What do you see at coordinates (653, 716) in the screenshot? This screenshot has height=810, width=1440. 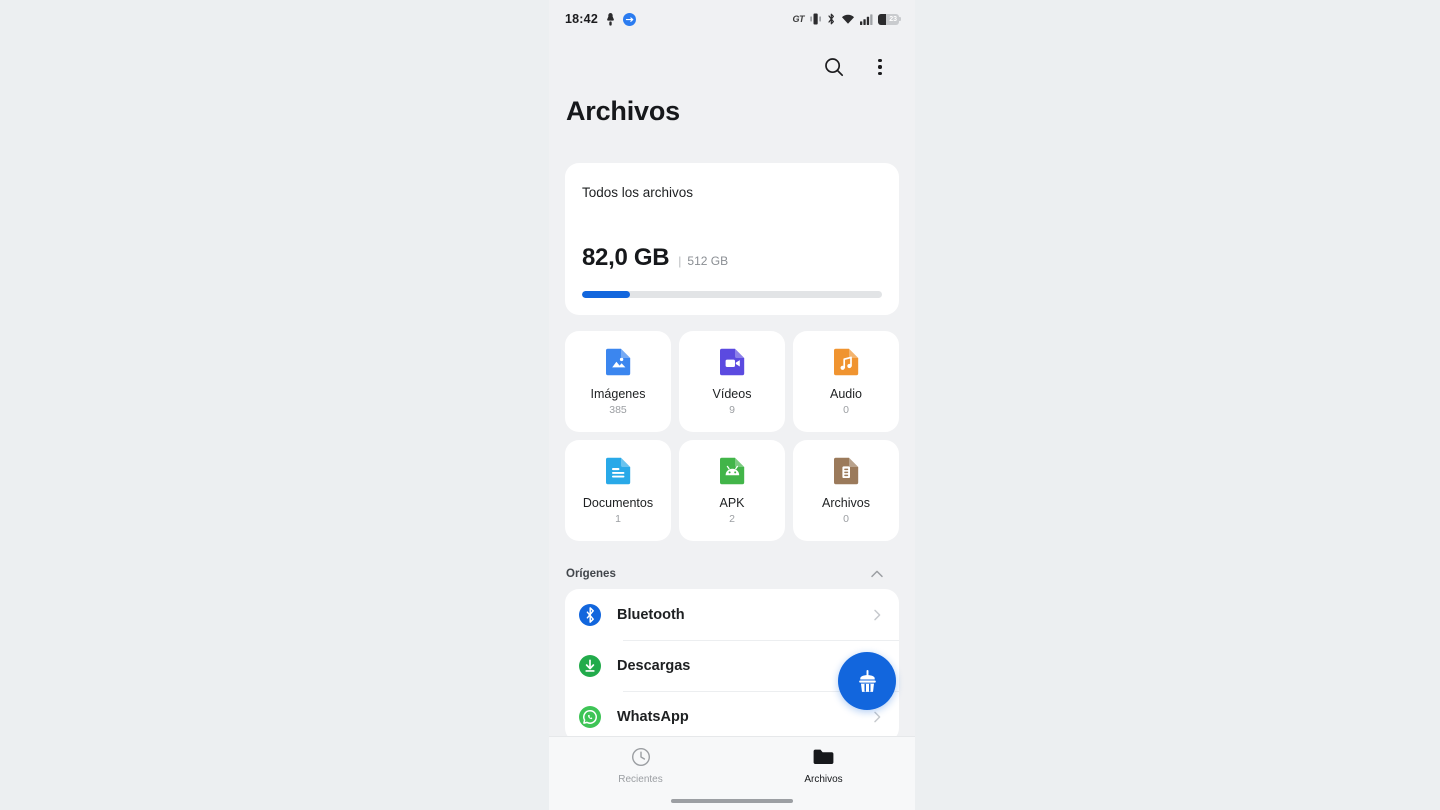 I see `origin-row-label: WhatsApp` at bounding box center [653, 716].